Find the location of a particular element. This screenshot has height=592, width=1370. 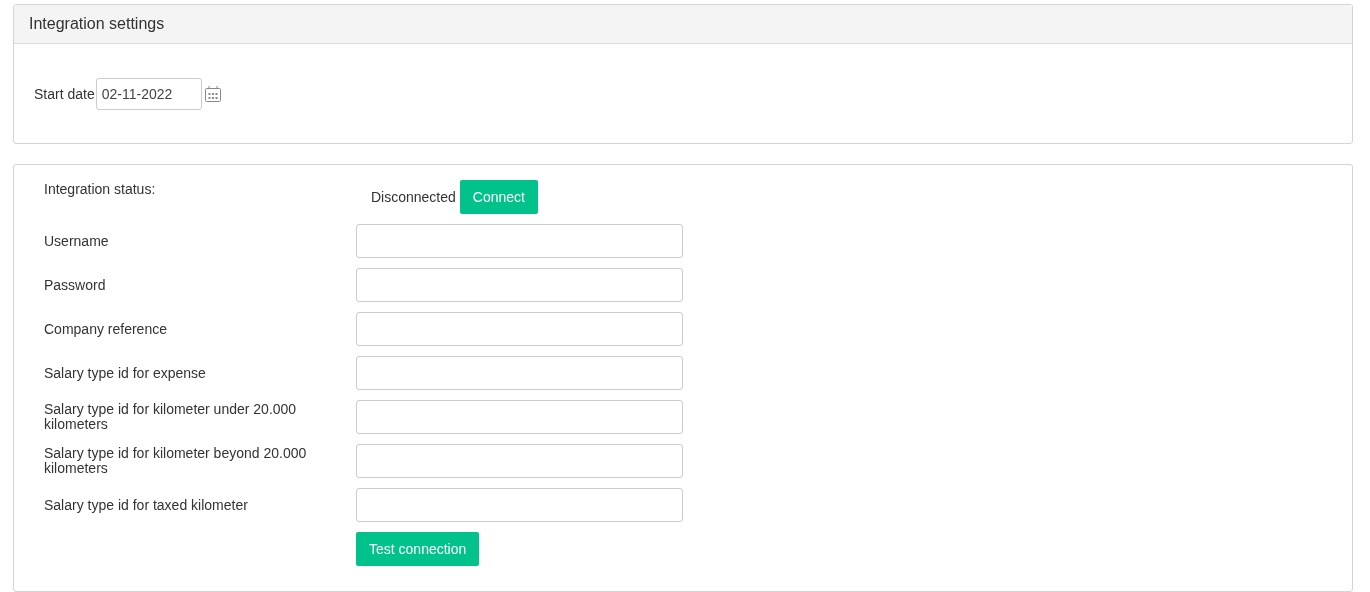

calendar-icon is located at coordinates (212, 93).